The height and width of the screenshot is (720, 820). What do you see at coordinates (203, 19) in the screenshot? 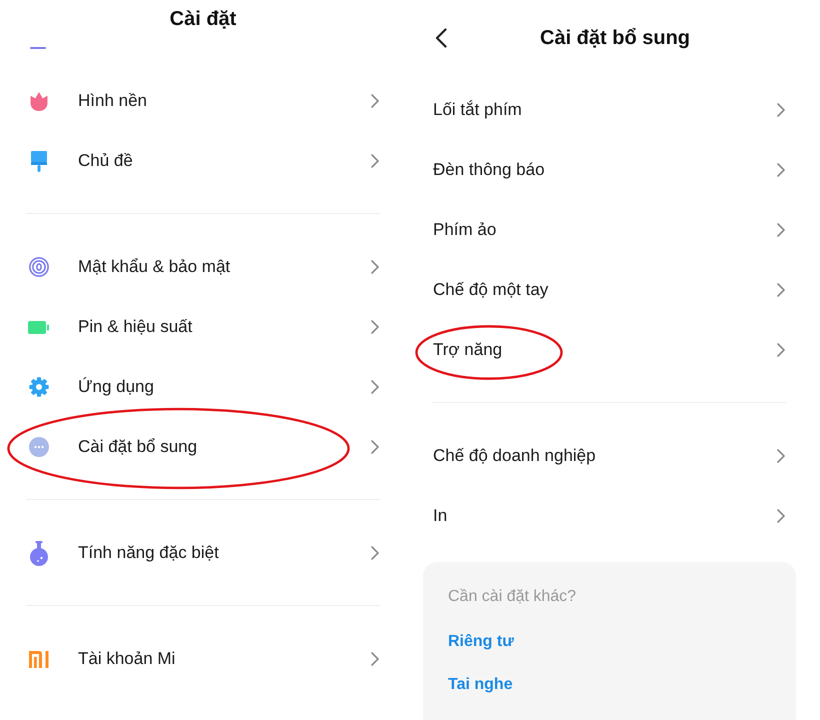
I see `screen-title: Cài đặt` at bounding box center [203, 19].